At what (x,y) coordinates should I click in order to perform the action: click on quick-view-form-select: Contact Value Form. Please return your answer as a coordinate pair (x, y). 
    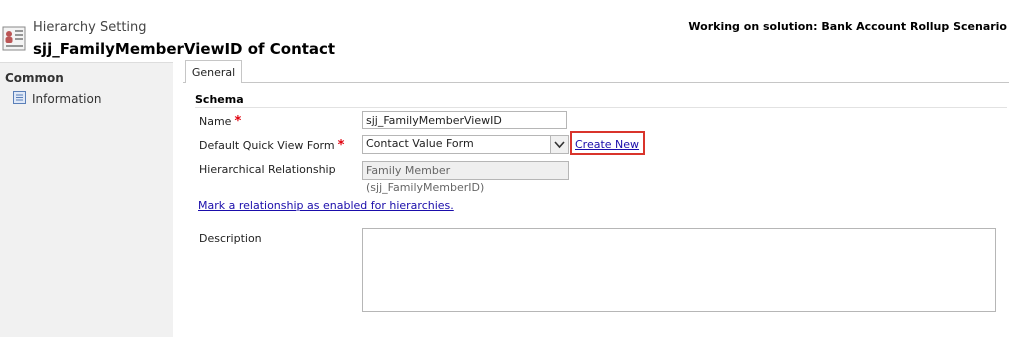
    Looking at the image, I should click on (465, 144).